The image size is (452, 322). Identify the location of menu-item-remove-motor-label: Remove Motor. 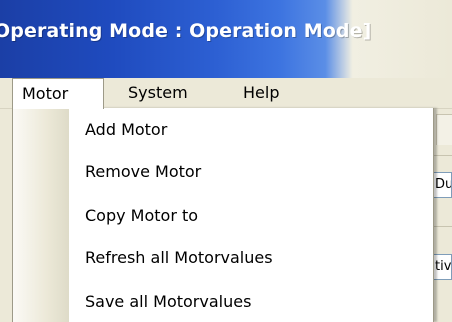
(143, 171).